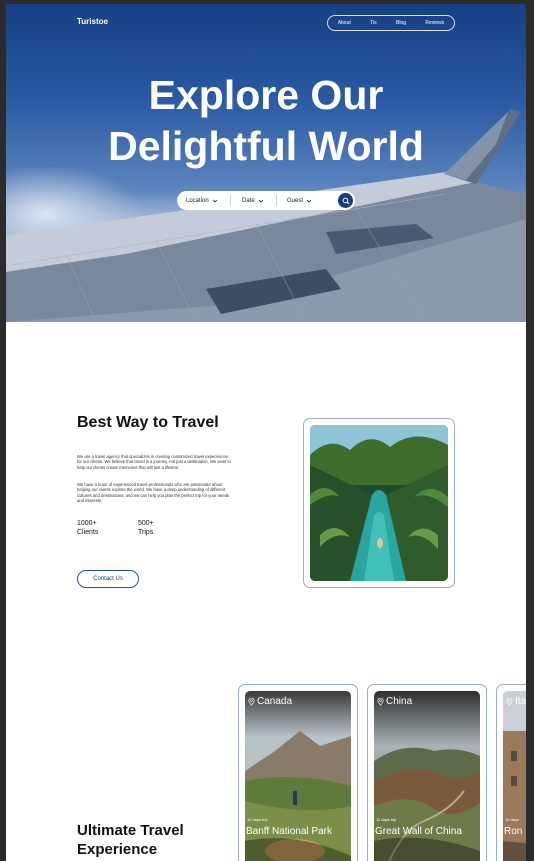  I want to click on nav-link-blog: Blog, so click(401, 23).